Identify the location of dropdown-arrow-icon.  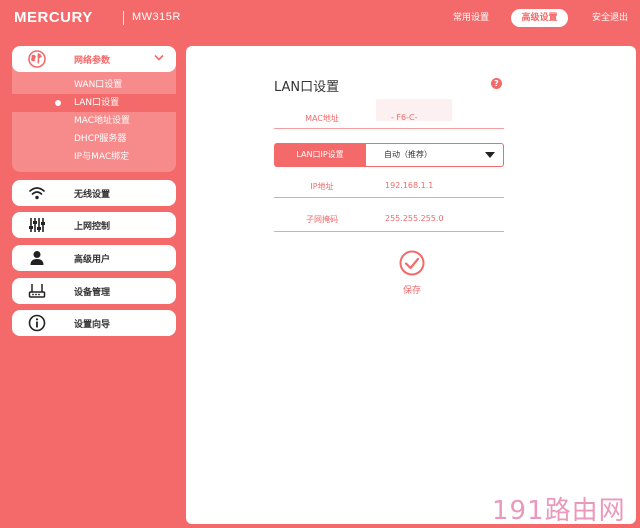
(490, 155).